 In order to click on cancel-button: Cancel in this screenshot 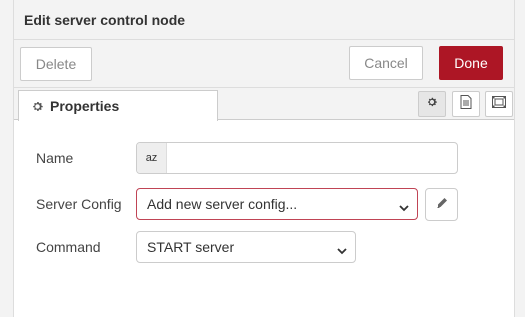, I will do `click(386, 63)`.